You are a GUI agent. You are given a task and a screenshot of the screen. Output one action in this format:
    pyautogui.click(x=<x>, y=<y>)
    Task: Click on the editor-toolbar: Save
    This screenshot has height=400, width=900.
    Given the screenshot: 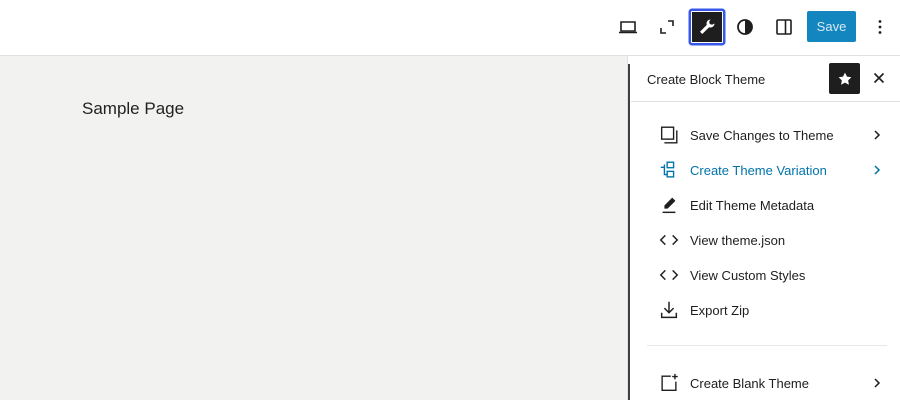 What is the action you would take?
    pyautogui.click(x=450, y=28)
    